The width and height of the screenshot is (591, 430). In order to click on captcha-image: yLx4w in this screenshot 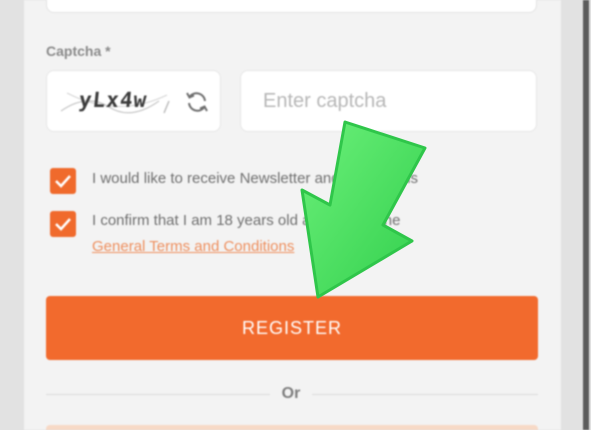, I will do `click(133, 101)`.